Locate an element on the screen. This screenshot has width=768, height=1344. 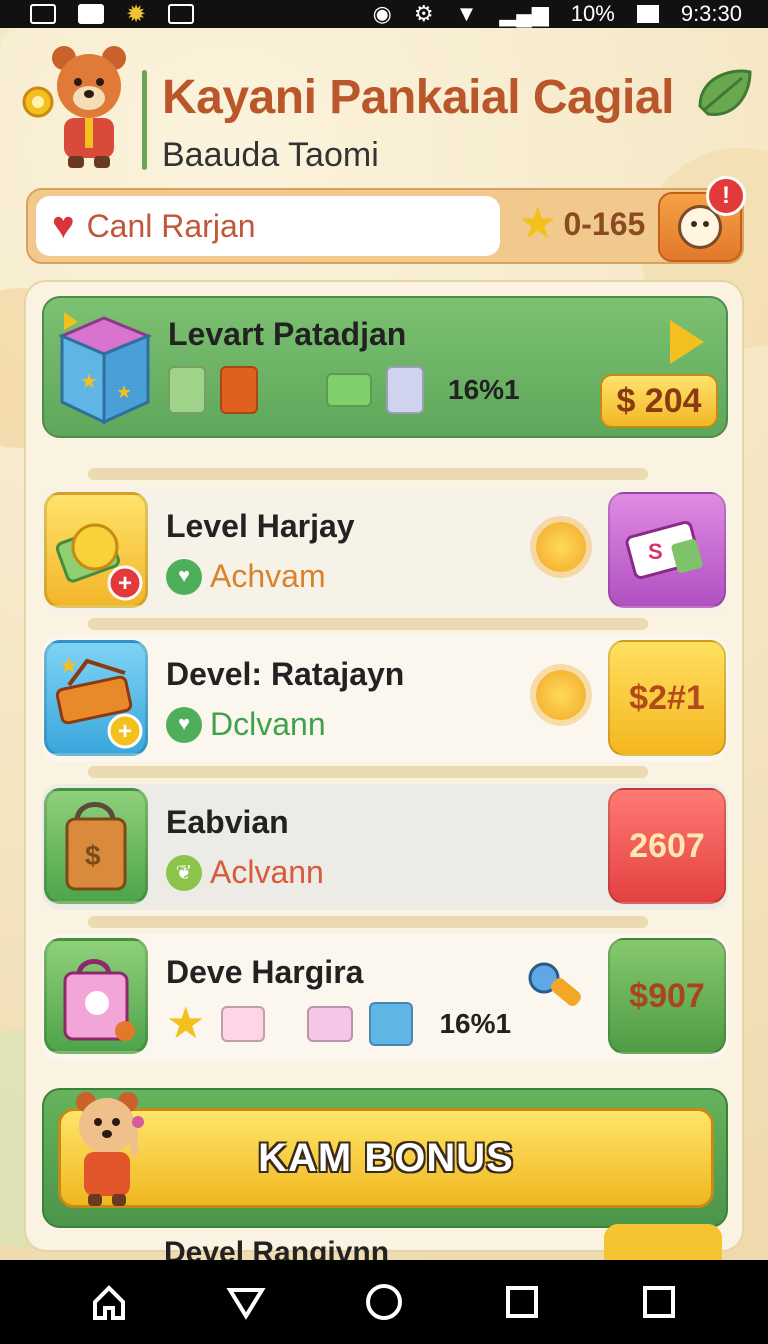
basket-tile: ★ + is located at coordinates (96, 698).